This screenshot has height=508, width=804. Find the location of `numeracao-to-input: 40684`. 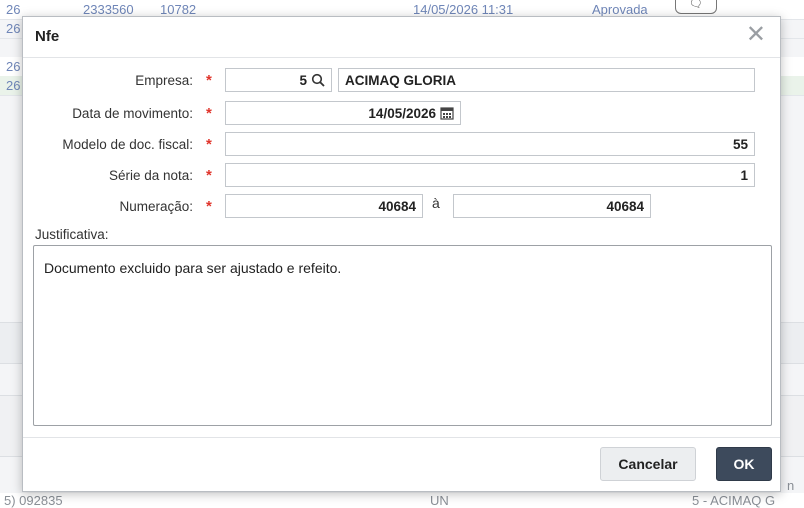

numeracao-to-input: 40684 is located at coordinates (552, 206).